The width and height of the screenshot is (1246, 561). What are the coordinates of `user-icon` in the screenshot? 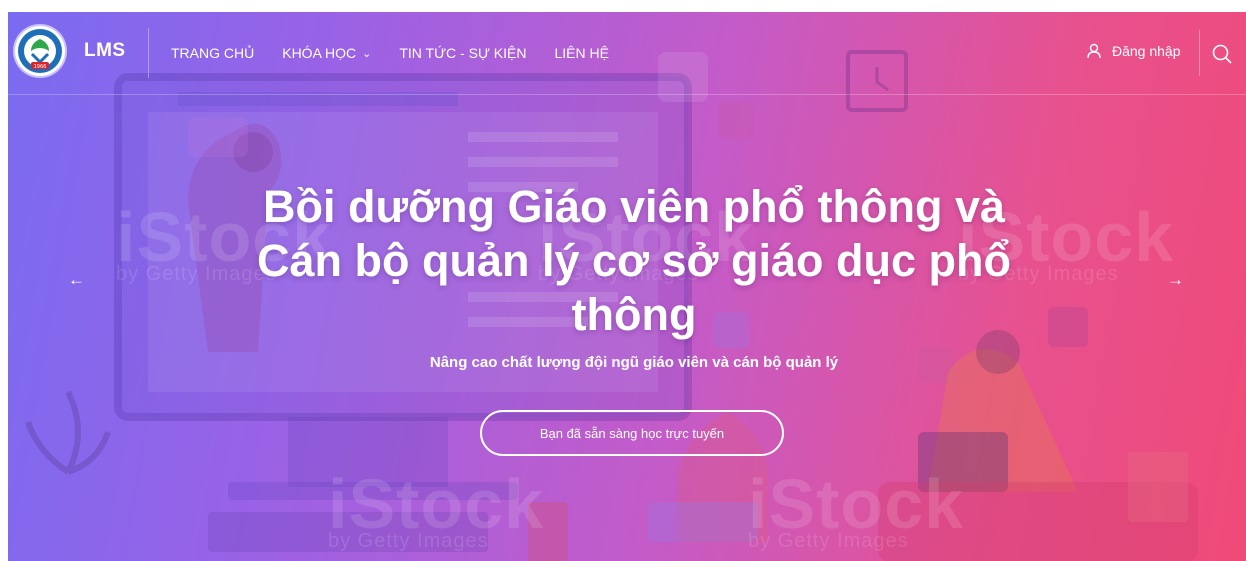 It's located at (1094, 51).